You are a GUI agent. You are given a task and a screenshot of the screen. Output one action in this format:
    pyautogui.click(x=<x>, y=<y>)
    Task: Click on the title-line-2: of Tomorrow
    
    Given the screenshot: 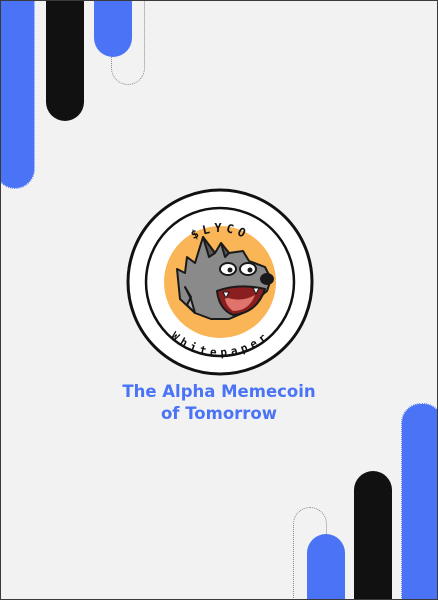 What is the action you would take?
    pyautogui.click(x=219, y=413)
    